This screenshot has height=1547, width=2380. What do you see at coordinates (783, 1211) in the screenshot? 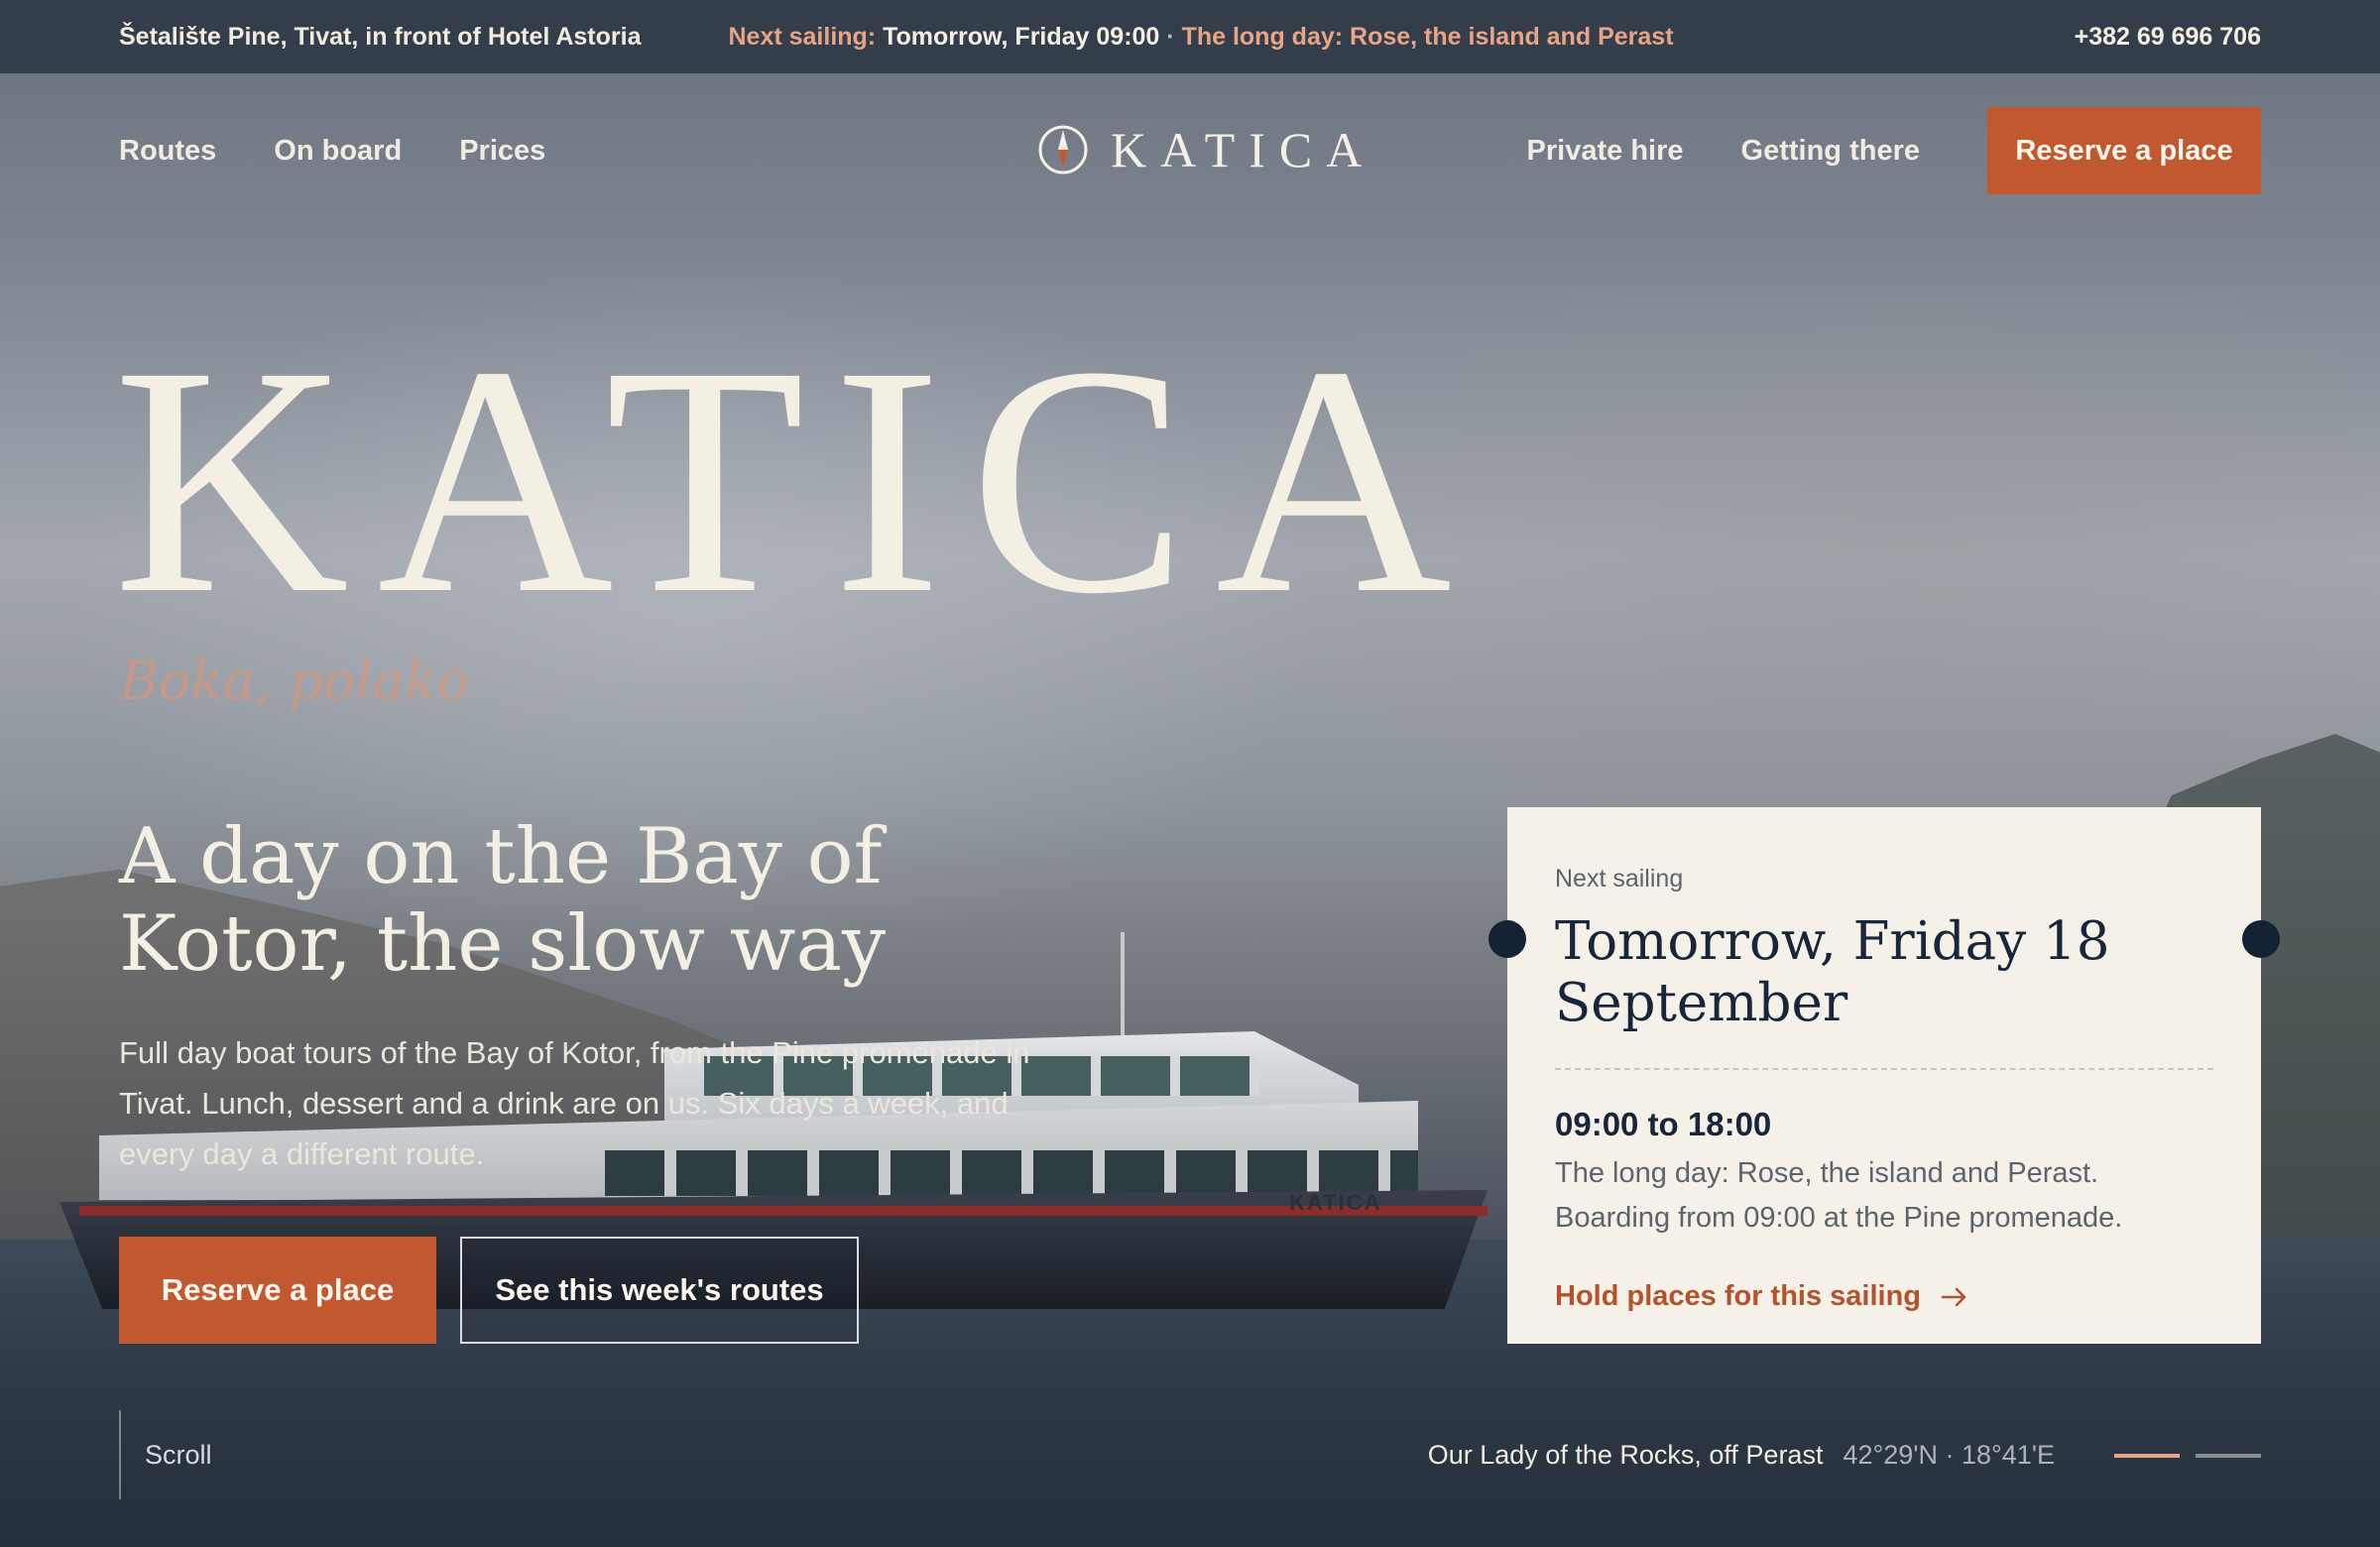
I see `boat-hull-stripe` at bounding box center [783, 1211].